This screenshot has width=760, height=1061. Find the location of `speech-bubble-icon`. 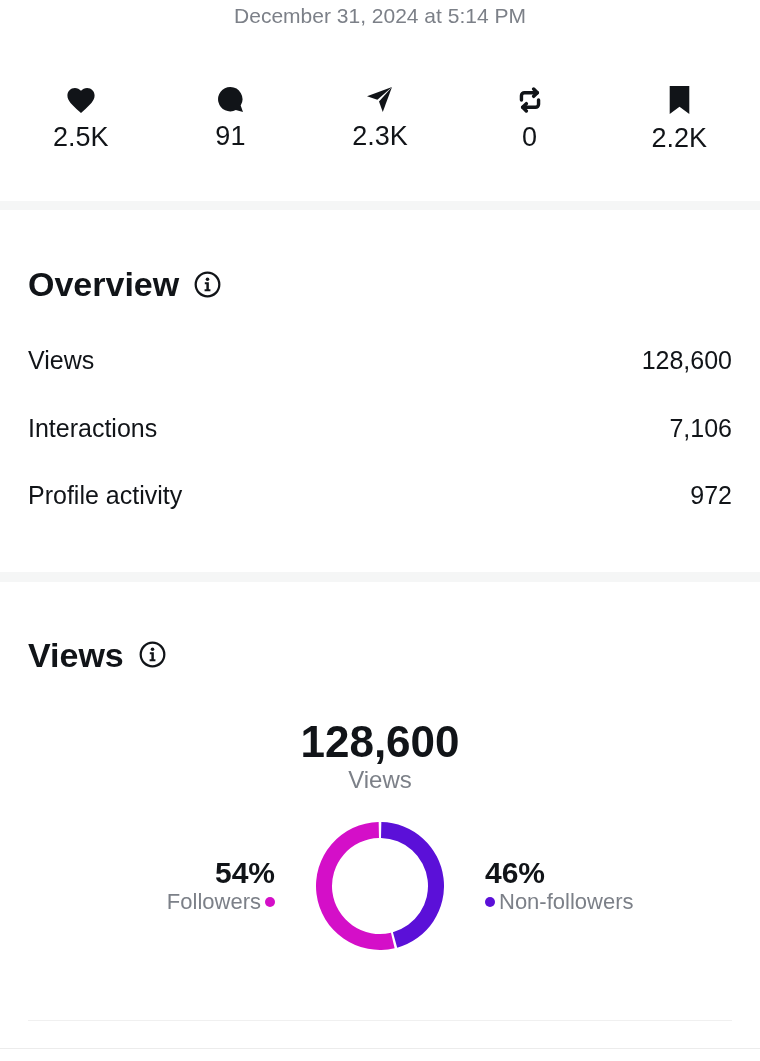

speech-bubble-icon is located at coordinates (230, 99).